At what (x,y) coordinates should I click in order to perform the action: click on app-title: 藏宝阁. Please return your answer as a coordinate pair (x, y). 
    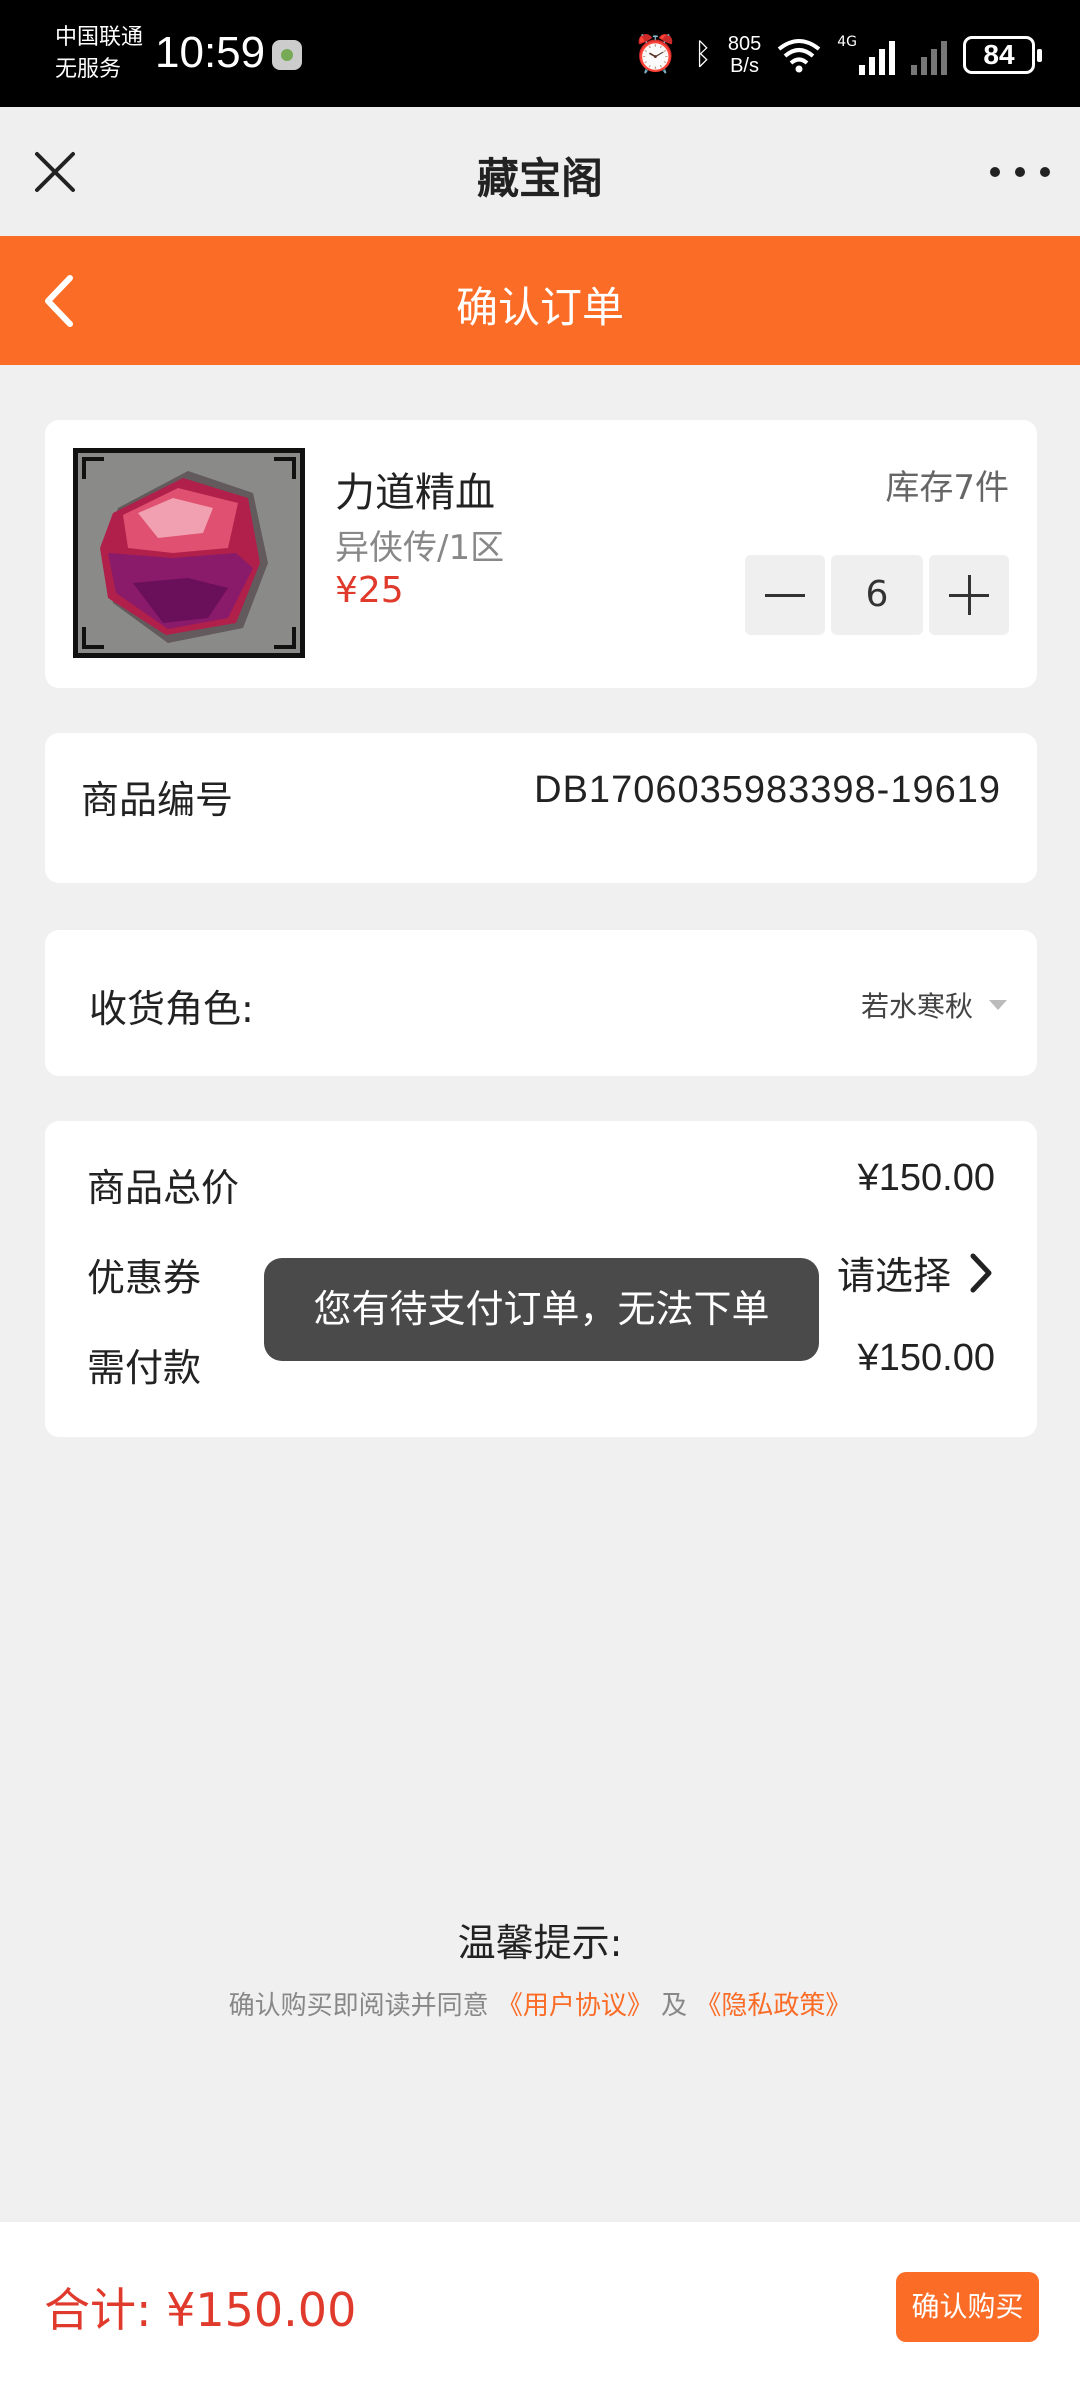
    Looking at the image, I should click on (539, 178).